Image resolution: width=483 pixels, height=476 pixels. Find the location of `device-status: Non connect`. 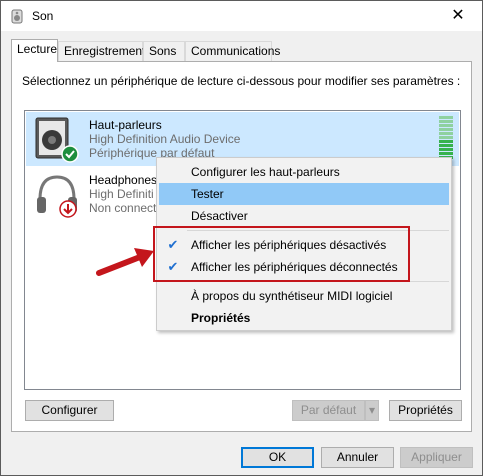

device-status: Non connect is located at coordinates (123, 208).